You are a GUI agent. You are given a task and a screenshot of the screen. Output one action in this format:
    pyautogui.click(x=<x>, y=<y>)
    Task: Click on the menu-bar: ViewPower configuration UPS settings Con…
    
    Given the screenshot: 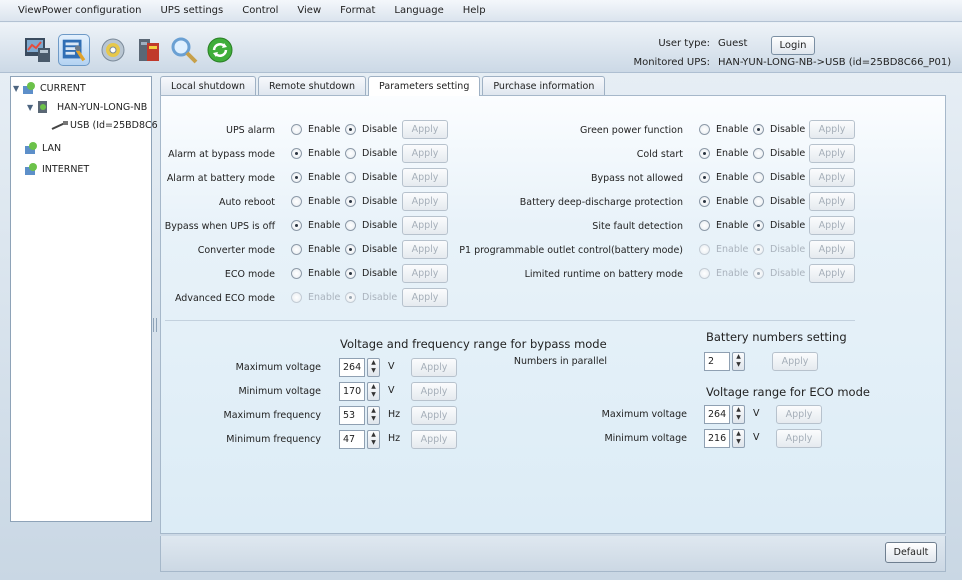 What is the action you would take?
    pyautogui.click(x=481, y=11)
    